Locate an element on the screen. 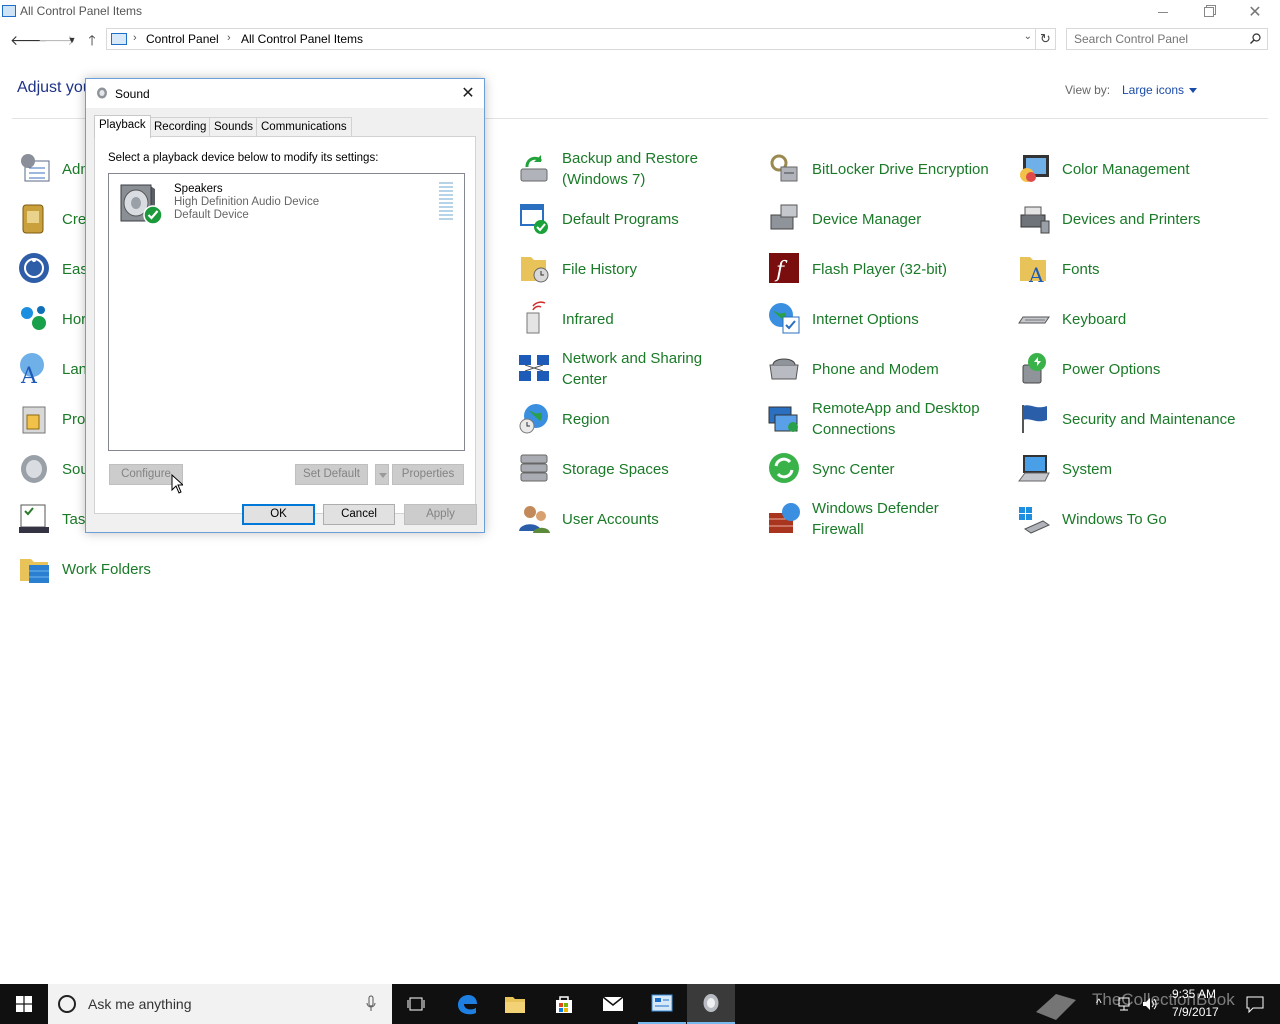 The height and width of the screenshot is (1024, 1280). cp-item-fonts: A Fonts is located at coordinates (1142, 269).